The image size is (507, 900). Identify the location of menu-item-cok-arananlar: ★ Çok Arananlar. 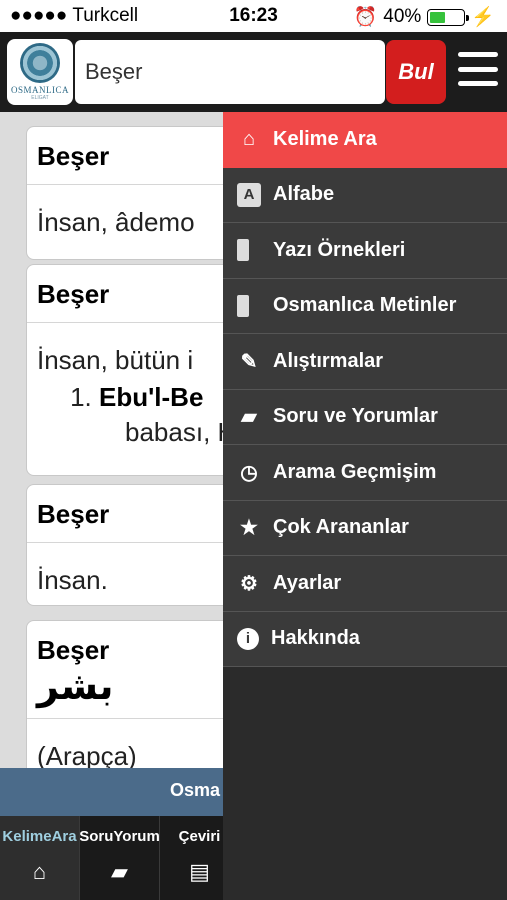
(365, 528).